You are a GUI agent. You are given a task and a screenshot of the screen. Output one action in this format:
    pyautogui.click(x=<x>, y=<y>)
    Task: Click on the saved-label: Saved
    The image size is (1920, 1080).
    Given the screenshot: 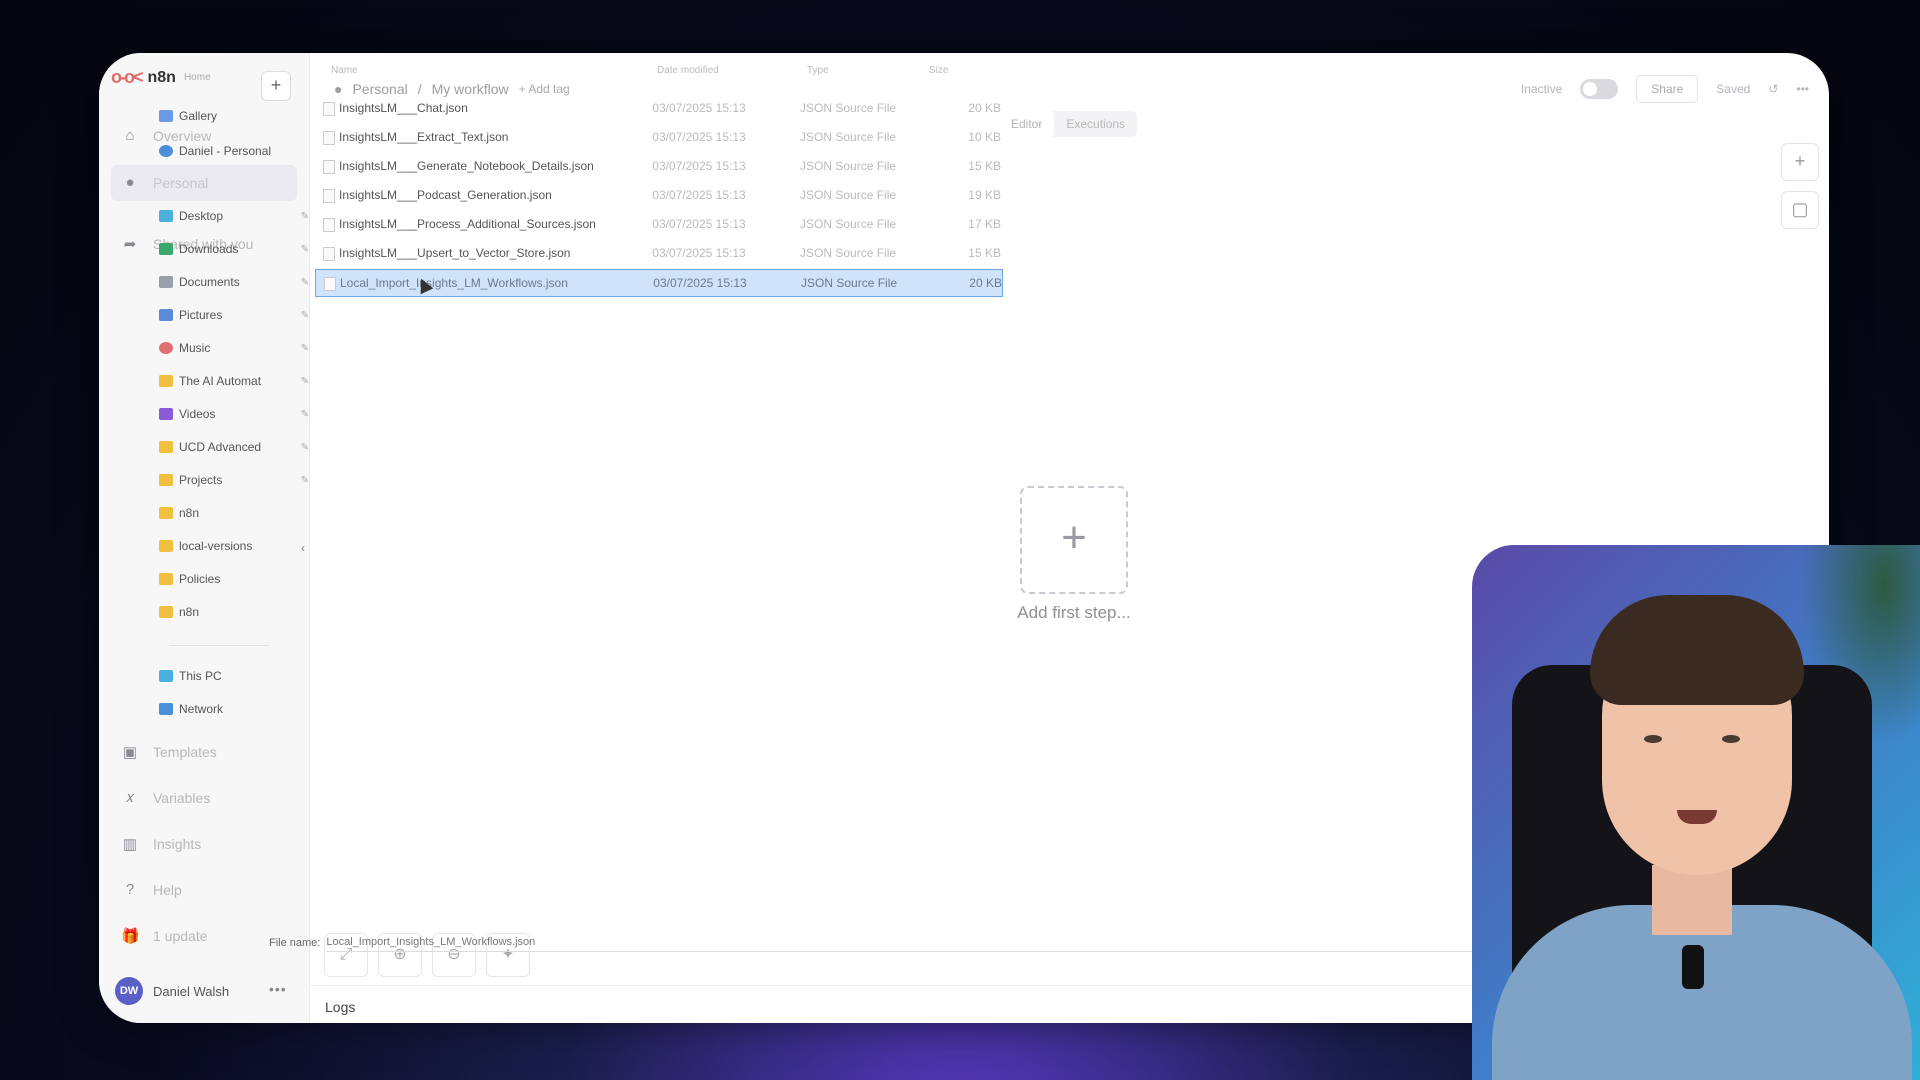 What is the action you would take?
    pyautogui.click(x=1733, y=89)
    